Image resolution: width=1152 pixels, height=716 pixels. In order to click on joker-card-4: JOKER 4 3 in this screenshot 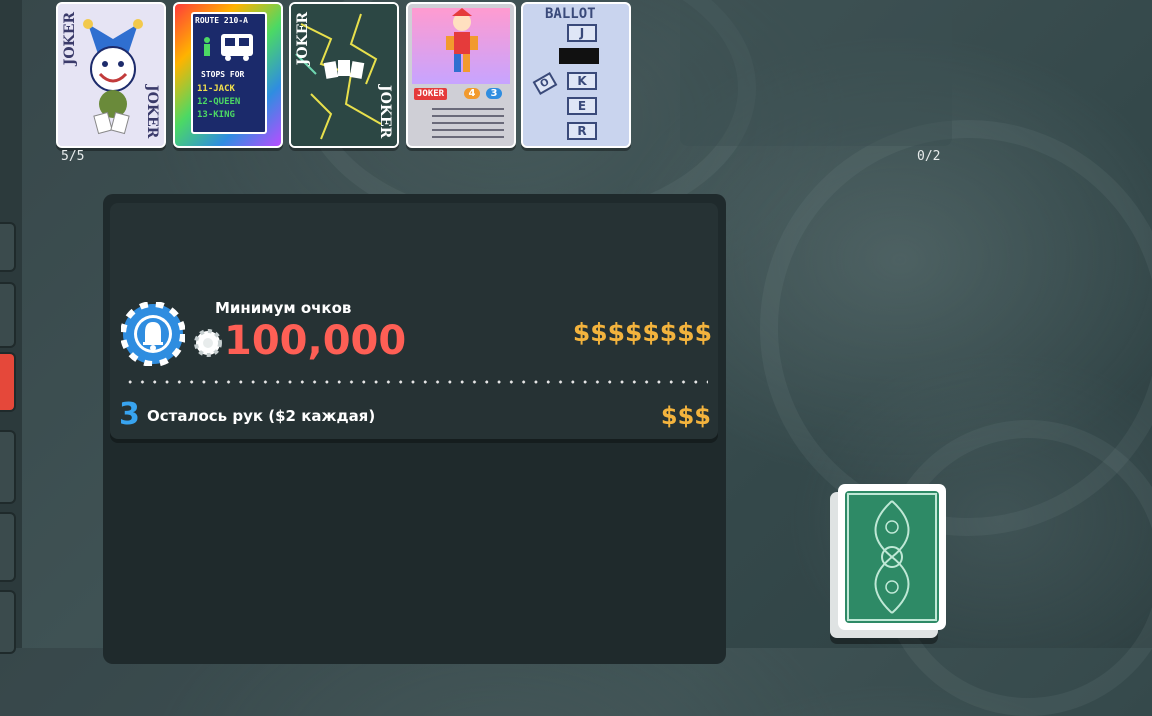, I will do `click(461, 75)`.